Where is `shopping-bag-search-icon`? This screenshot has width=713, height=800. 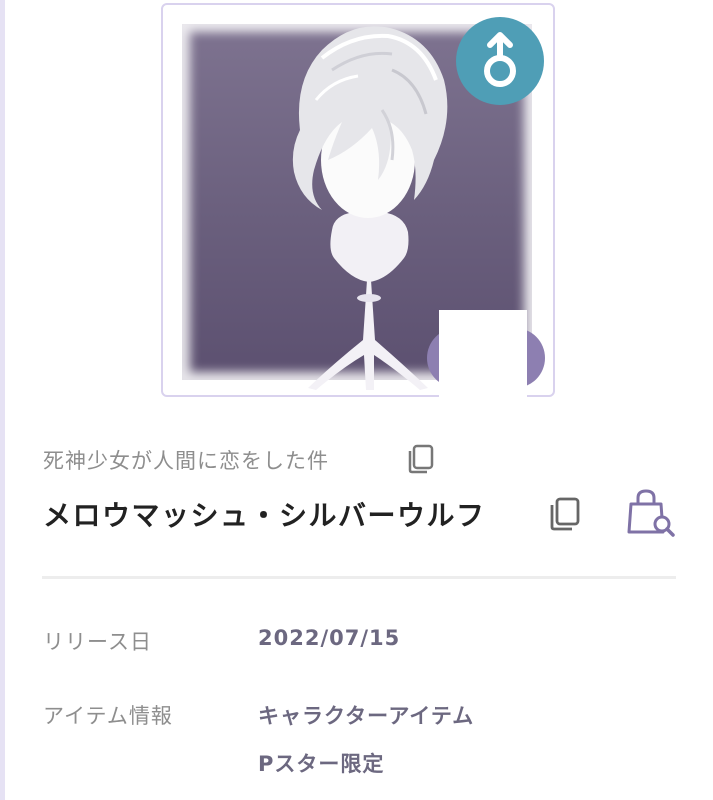 shopping-bag-search-icon is located at coordinates (652, 514).